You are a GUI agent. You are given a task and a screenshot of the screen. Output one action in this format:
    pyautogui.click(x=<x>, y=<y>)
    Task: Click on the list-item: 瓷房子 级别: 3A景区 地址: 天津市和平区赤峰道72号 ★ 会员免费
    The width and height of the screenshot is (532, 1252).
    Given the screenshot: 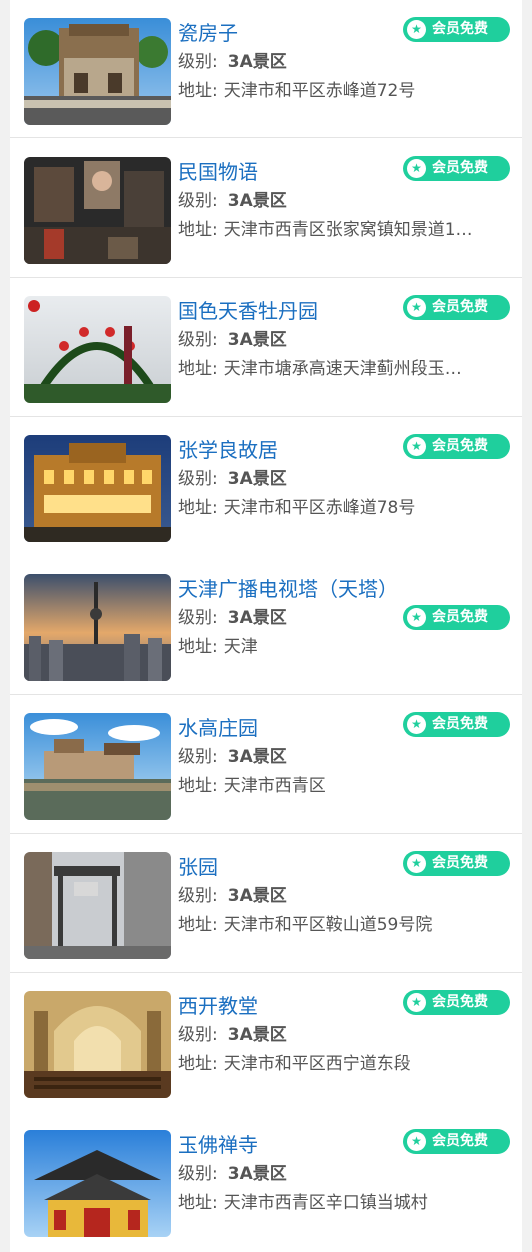 What is the action you would take?
    pyautogui.click(x=266, y=69)
    